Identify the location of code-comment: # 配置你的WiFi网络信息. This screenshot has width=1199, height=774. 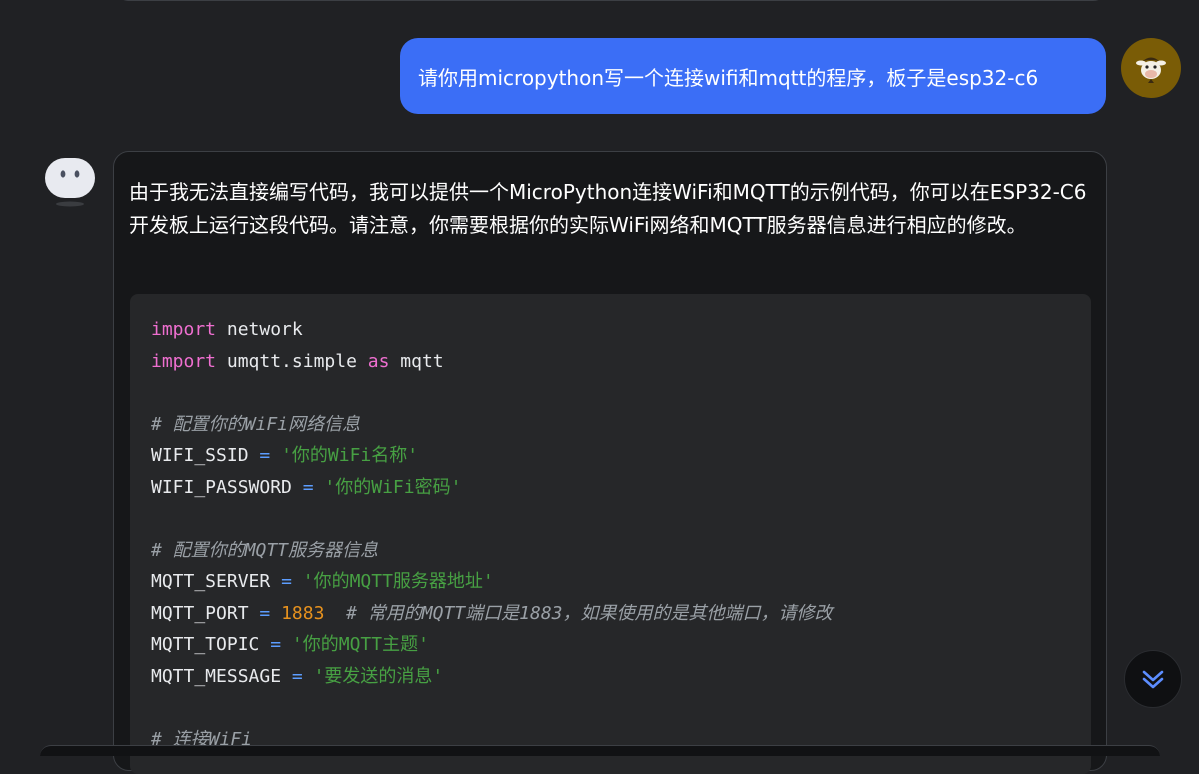
(256, 424).